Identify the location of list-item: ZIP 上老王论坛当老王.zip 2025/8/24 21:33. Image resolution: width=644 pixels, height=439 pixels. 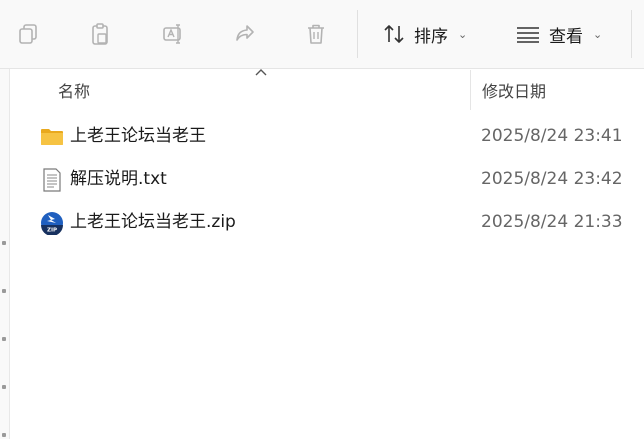
(327, 222).